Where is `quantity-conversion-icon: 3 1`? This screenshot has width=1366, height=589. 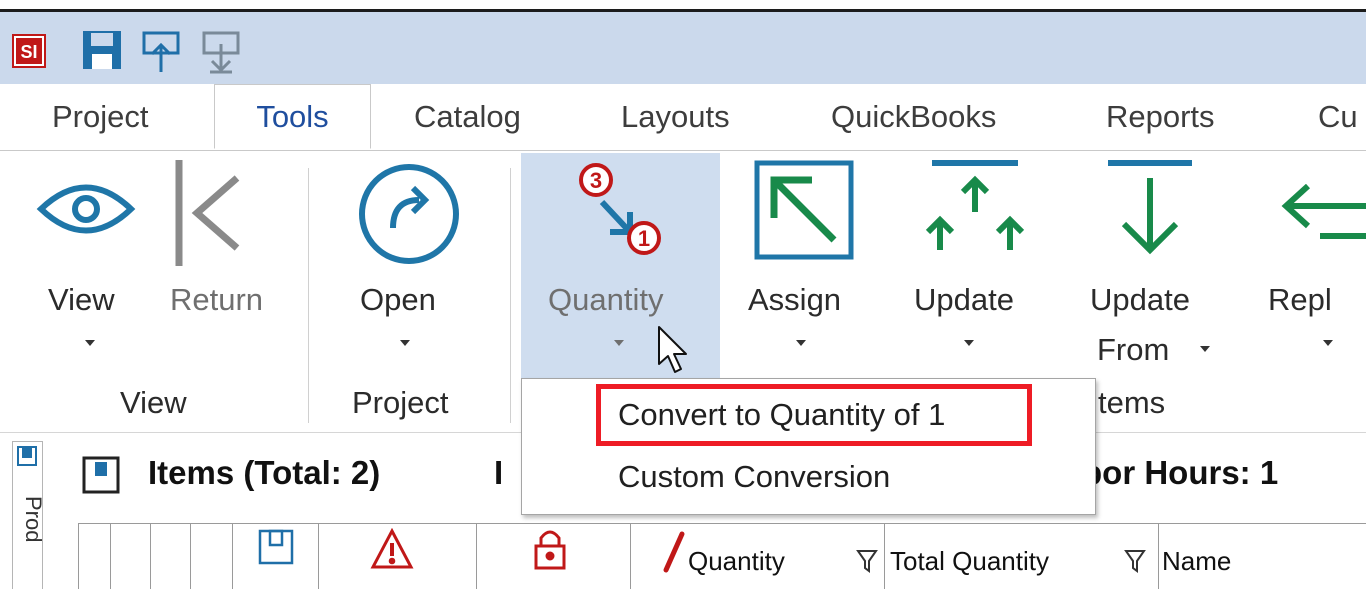 quantity-conversion-icon: 3 1 is located at coordinates (626, 212).